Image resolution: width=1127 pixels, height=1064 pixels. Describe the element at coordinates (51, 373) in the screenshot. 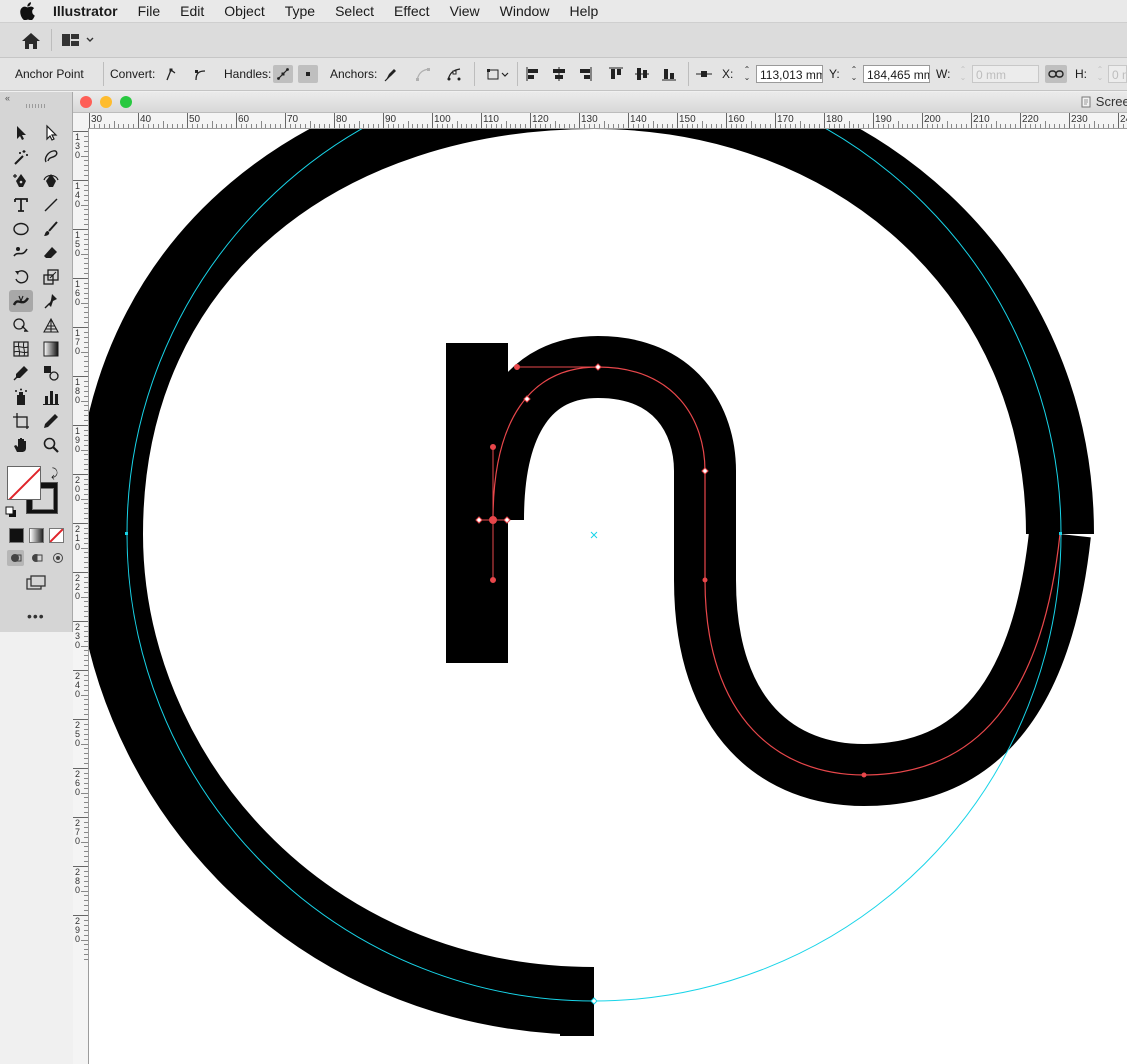

I see `blend-tool-icon` at that location.